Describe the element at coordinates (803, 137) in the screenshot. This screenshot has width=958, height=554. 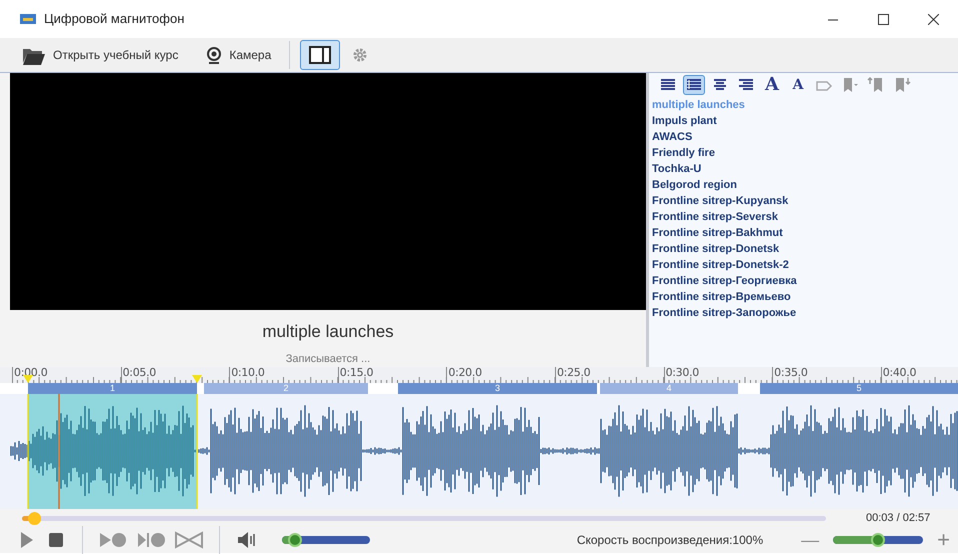
I see `phrase-item: AWACS` at that location.